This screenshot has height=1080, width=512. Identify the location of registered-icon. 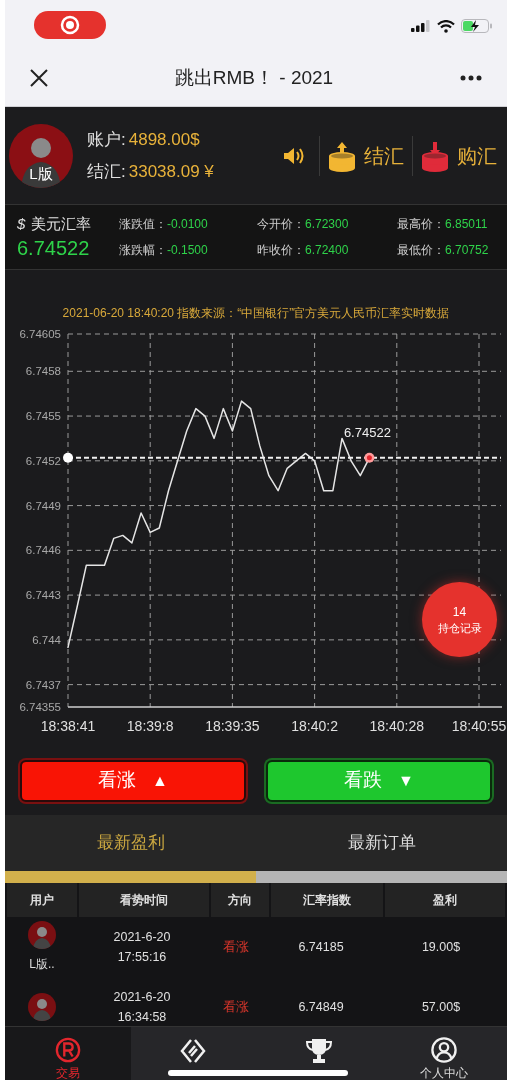
(67, 1050).